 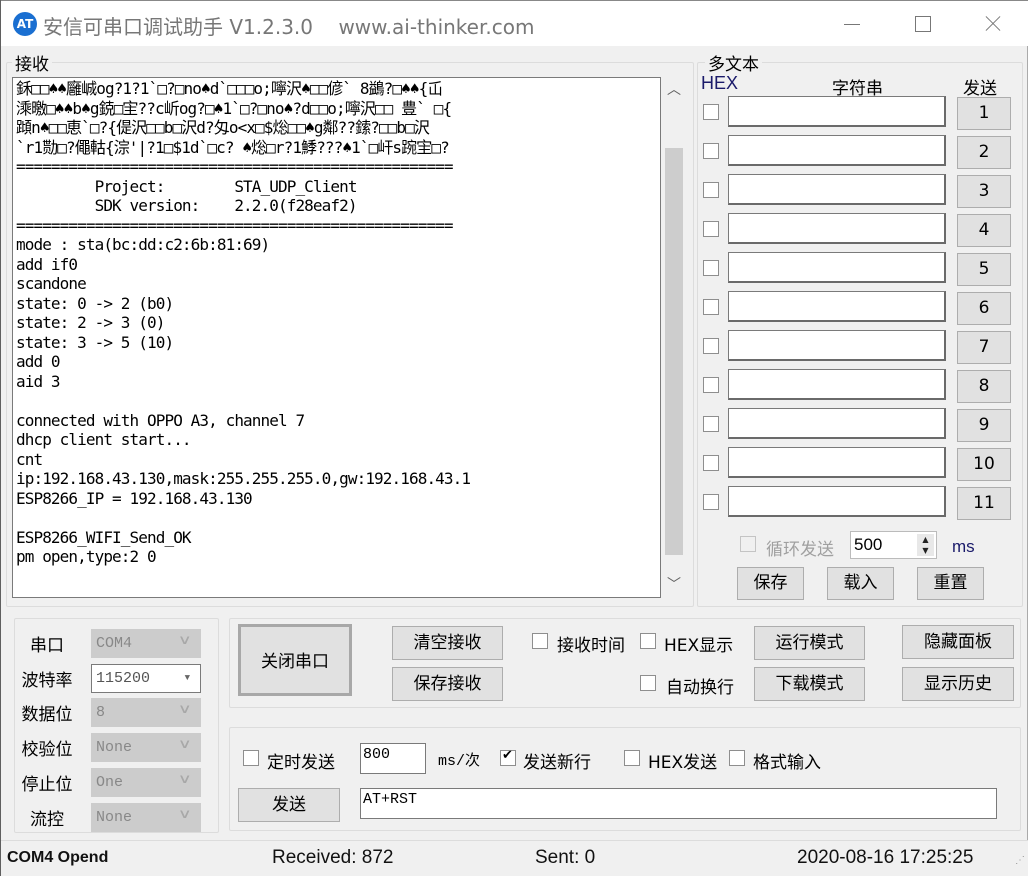 I want to click on stop-bits-select: One ∨, so click(x=146, y=782).